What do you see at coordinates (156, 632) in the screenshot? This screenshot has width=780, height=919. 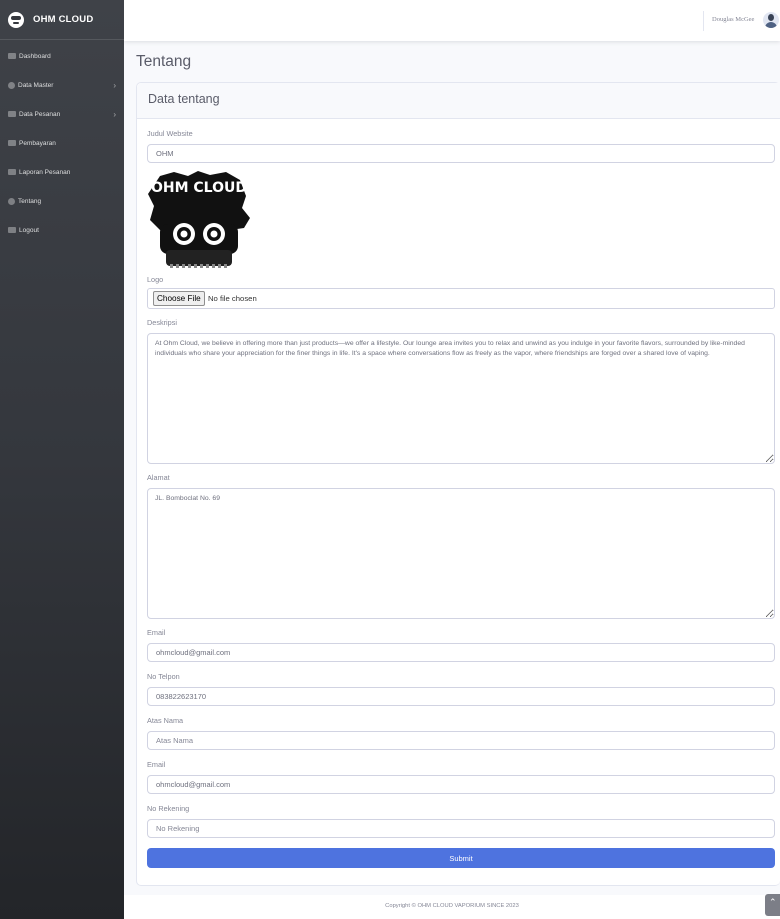 I see `email-label: Email` at bounding box center [156, 632].